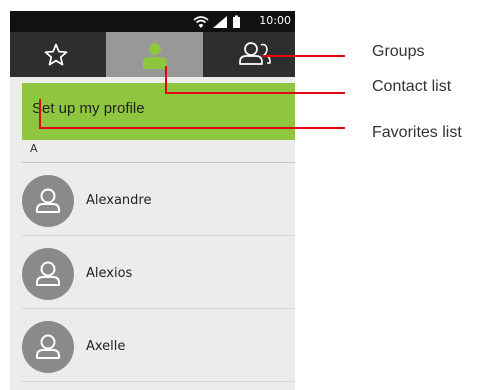 The image size is (490, 390). What do you see at coordinates (109, 273) in the screenshot?
I see `contact-name: Alexios` at bounding box center [109, 273].